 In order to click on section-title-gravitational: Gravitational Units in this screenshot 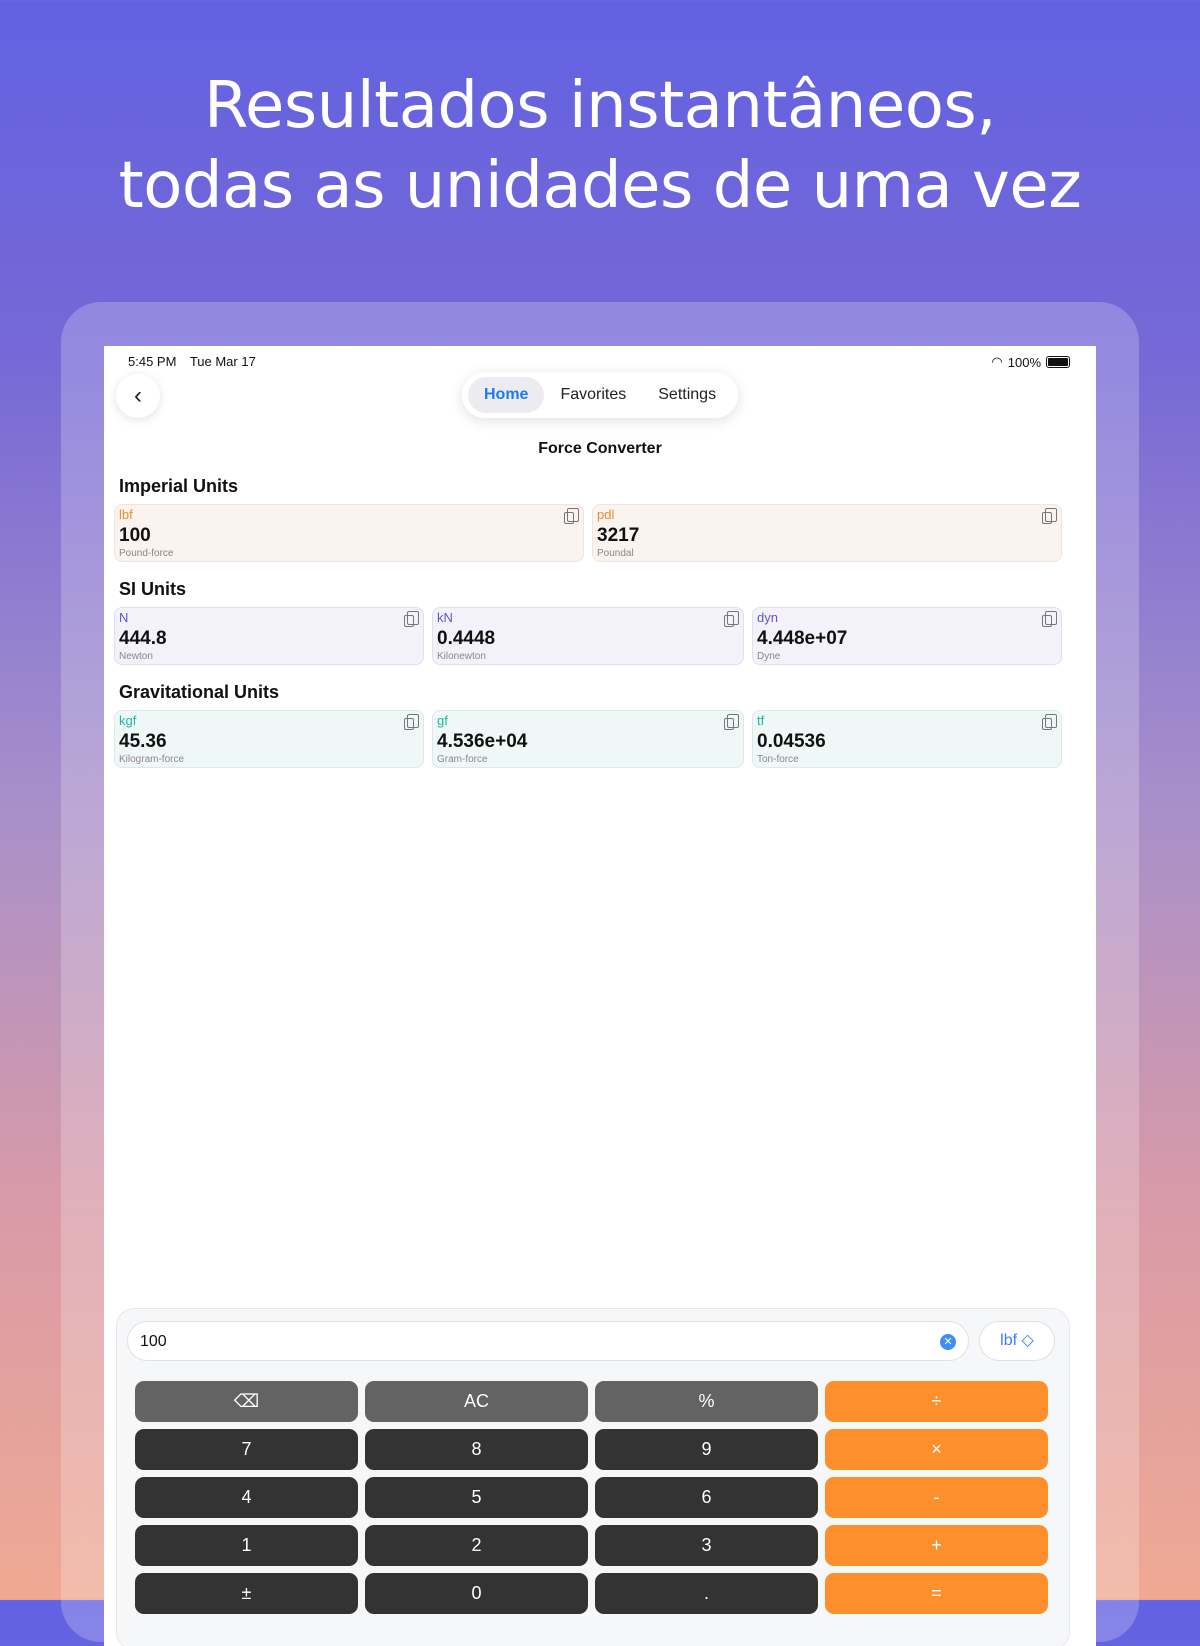, I will do `click(199, 692)`.